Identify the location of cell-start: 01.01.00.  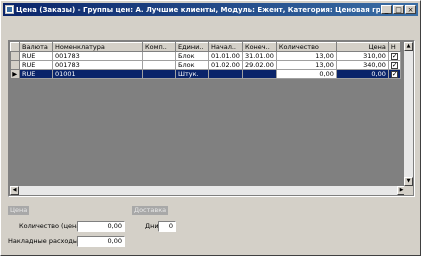
(225, 56).